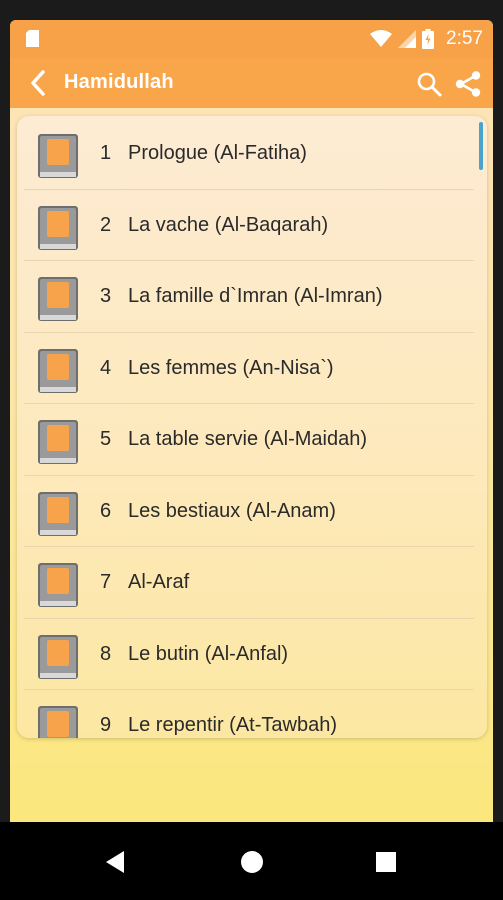 This screenshot has height=900, width=503. Describe the element at coordinates (228, 224) in the screenshot. I see `chapter-title: La vache (Al-Baqarah)` at that location.